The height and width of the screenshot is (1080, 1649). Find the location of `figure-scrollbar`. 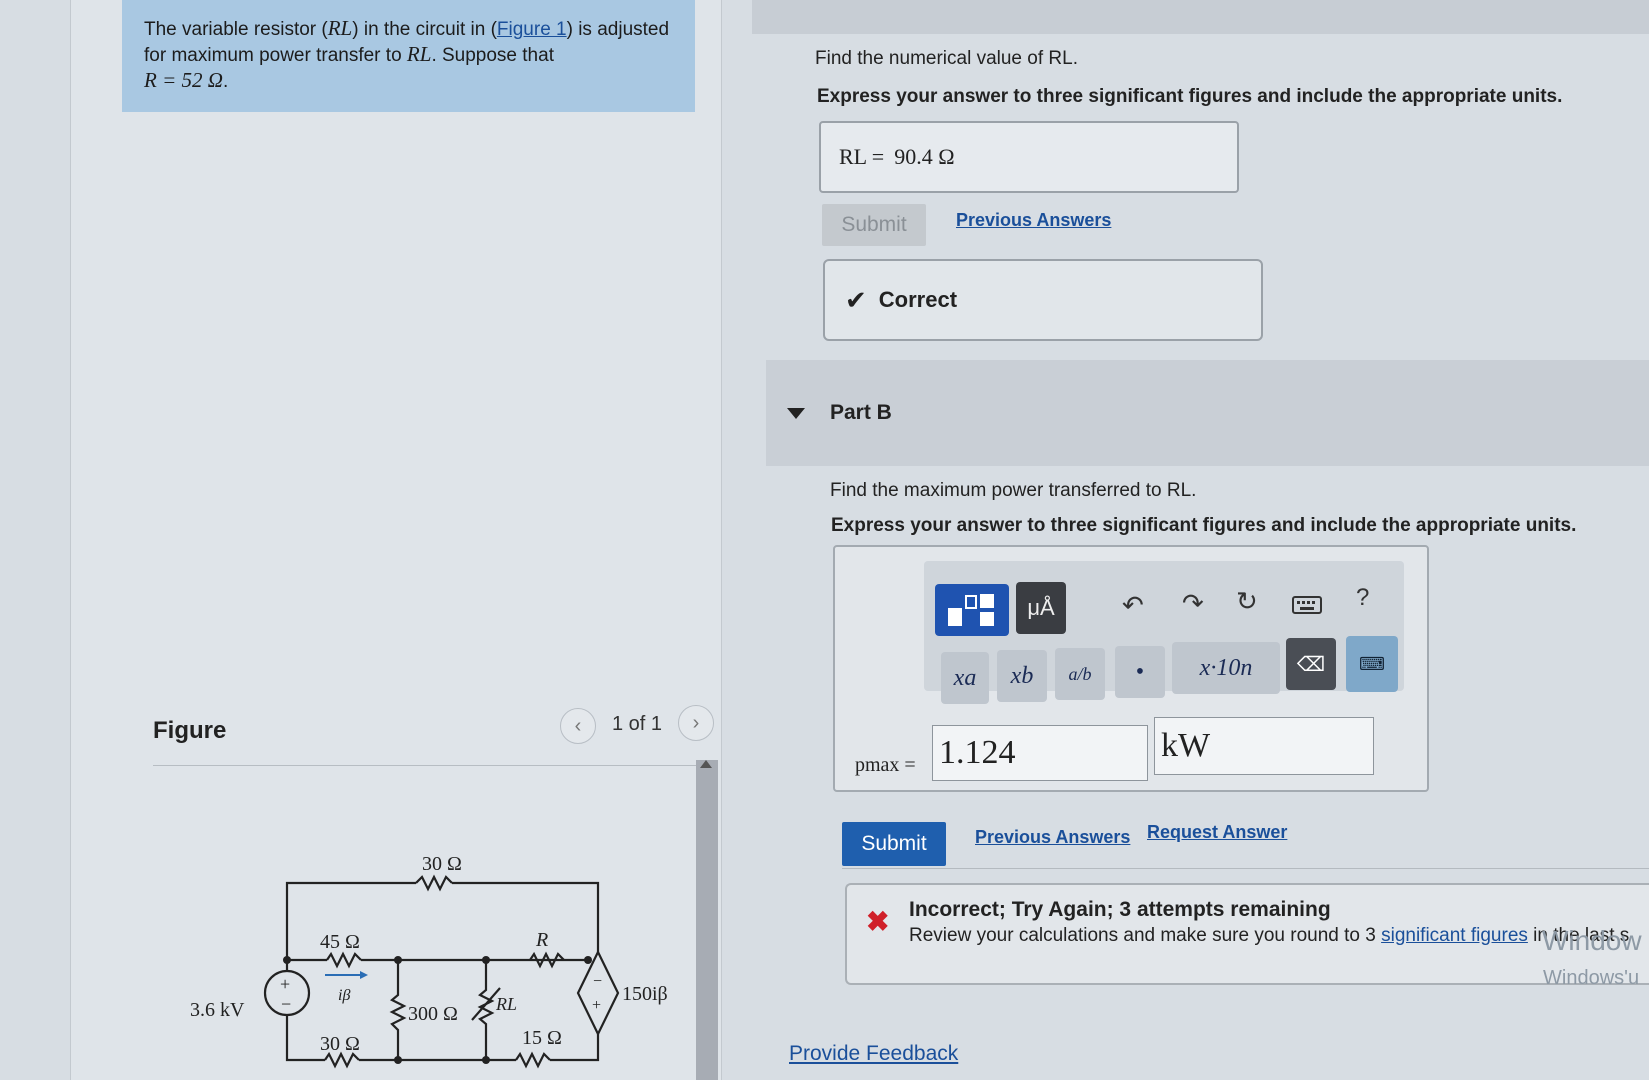

figure-scrollbar is located at coordinates (707, 920).